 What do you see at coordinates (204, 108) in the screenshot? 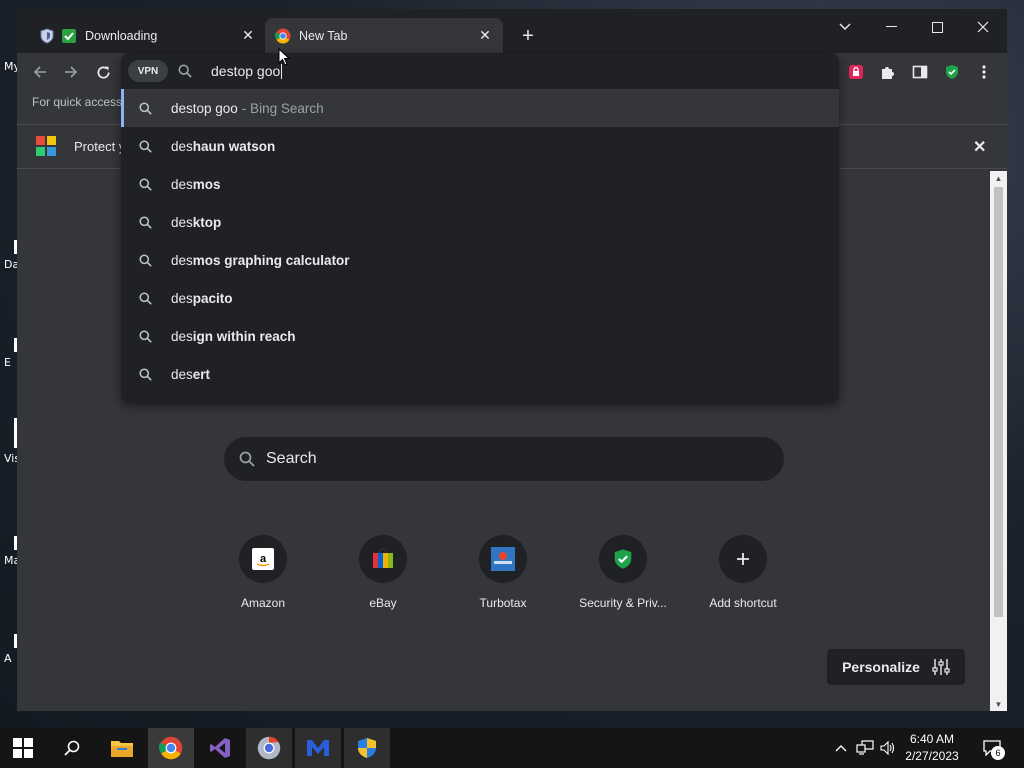
I see `suggestion-text: destop goo` at bounding box center [204, 108].